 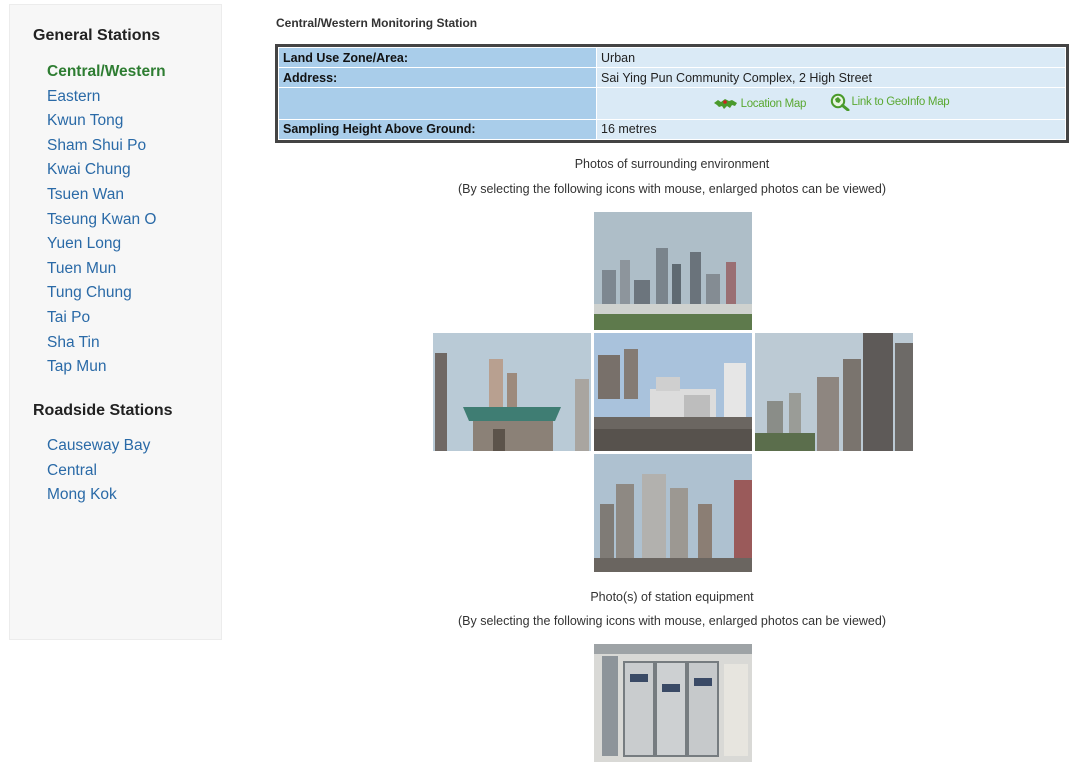 What do you see at coordinates (106, 146) in the screenshot?
I see `station-link-sham-shui-po: Sham Shui Po` at bounding box center [106, 146].